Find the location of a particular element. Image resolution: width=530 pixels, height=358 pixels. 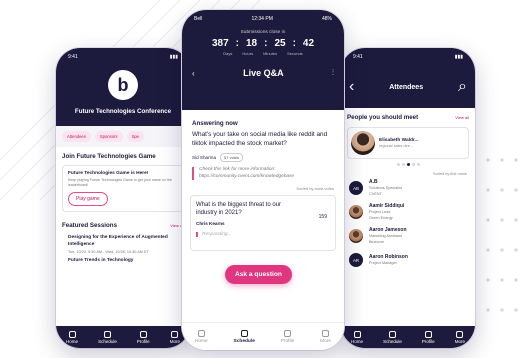

attendee-role: Solutions Specialist is located at coordinates (385, 188).